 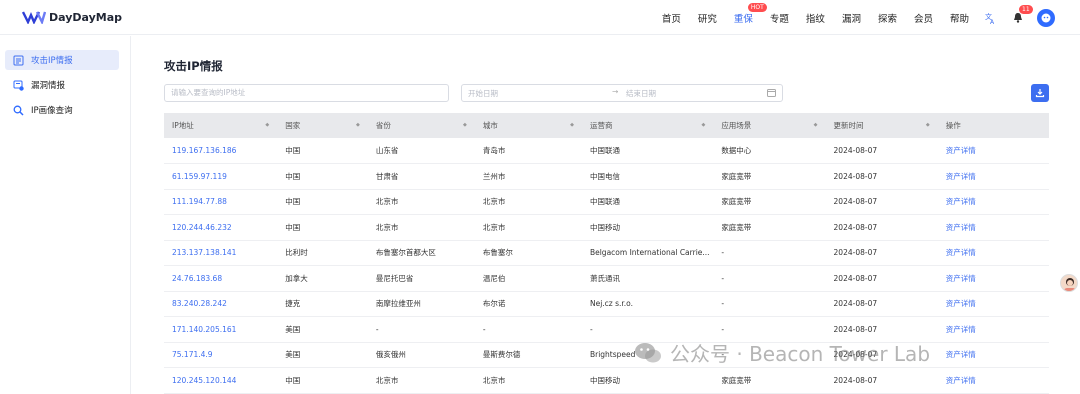 I want to click on nav-item: 重保 HOT, so click(x=750, y=13).